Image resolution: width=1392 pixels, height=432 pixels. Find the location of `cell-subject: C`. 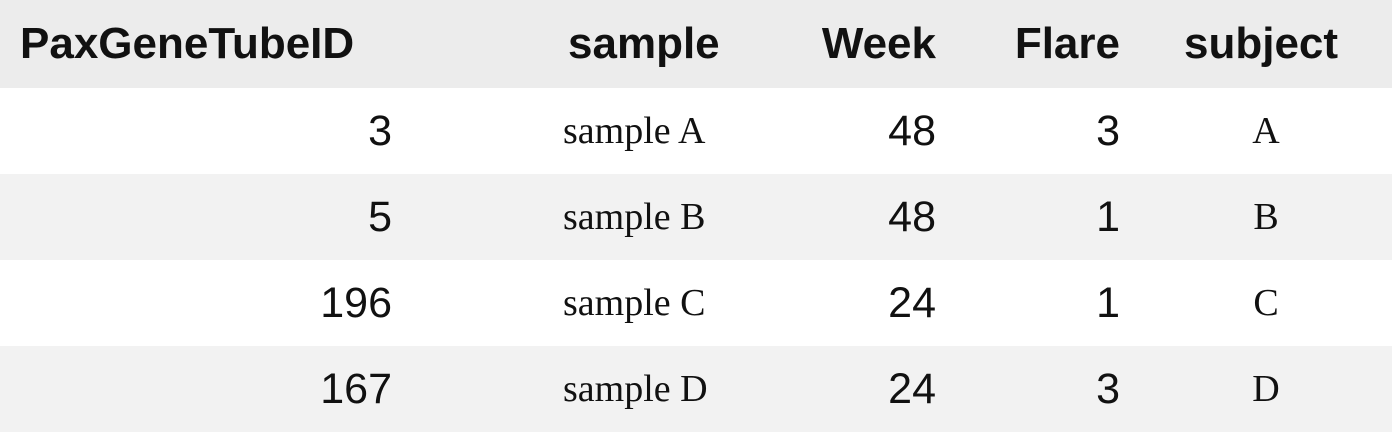

cell-subject: C is located at coordinates (1266, 303).